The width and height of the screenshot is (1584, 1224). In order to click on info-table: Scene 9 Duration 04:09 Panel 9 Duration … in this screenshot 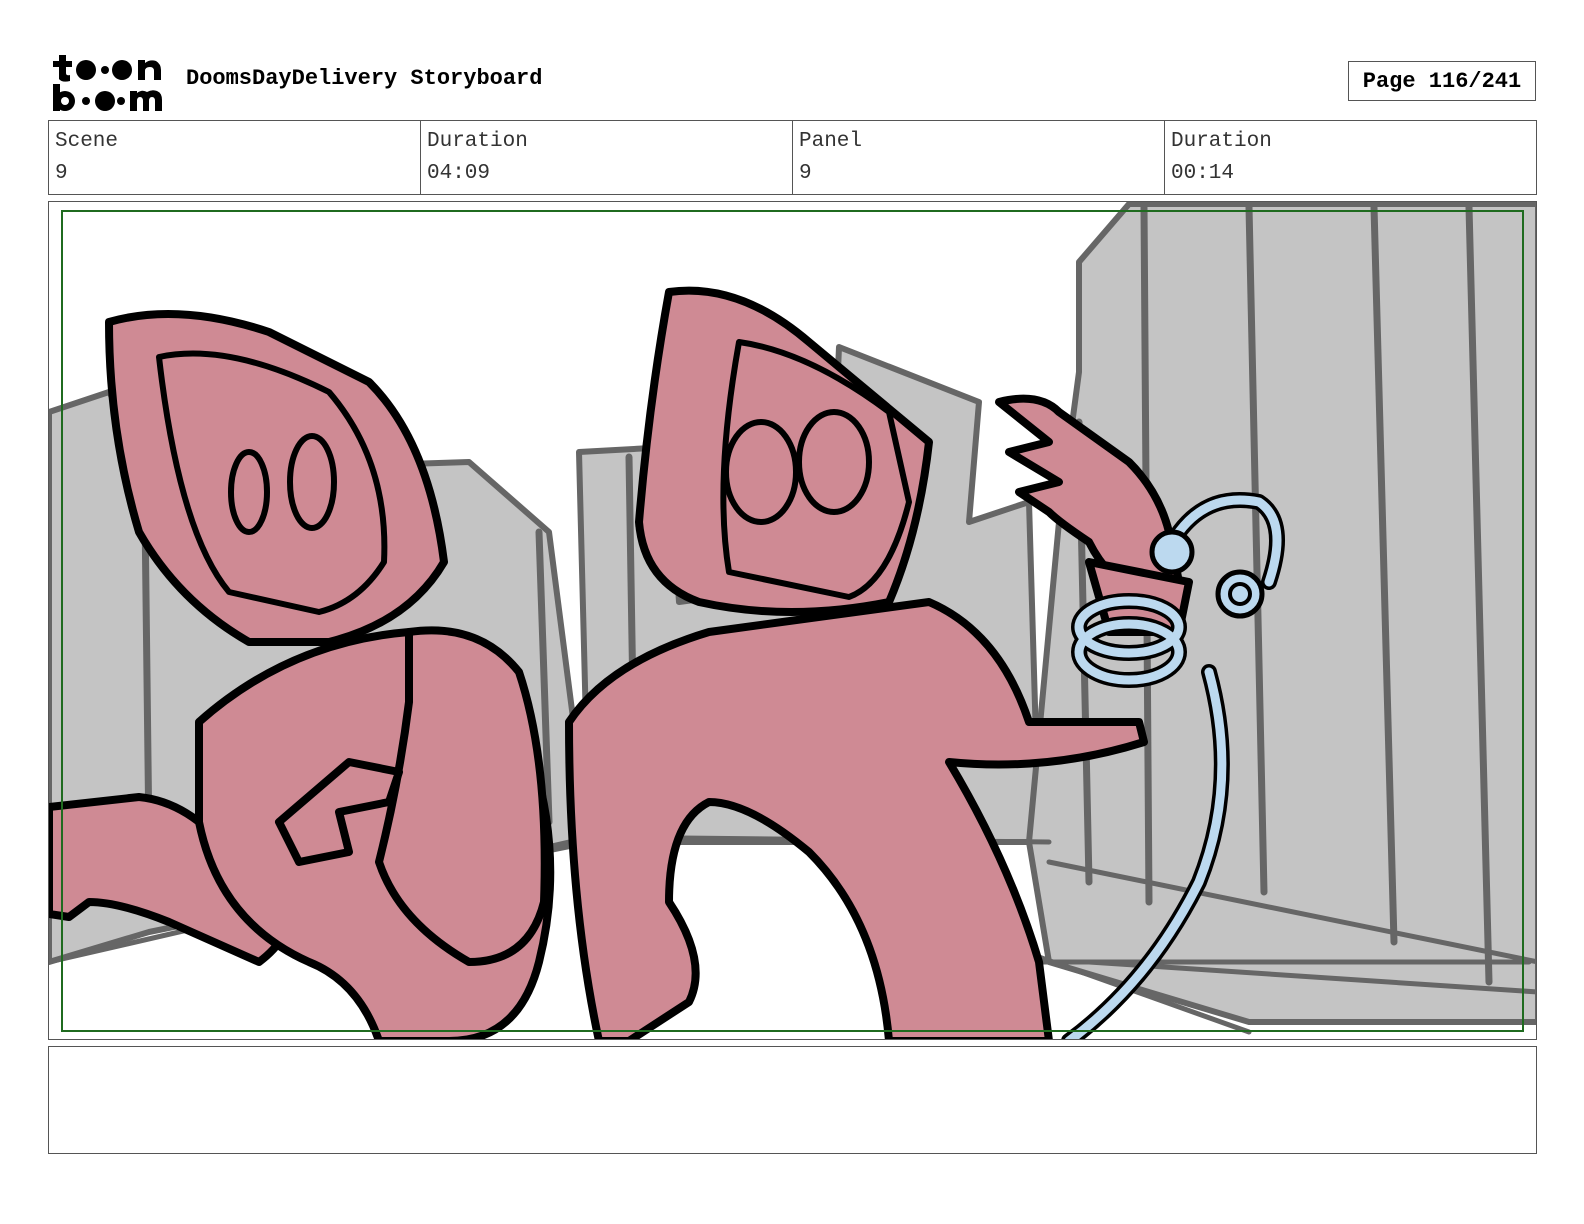, I will do `click(792, 157)`.